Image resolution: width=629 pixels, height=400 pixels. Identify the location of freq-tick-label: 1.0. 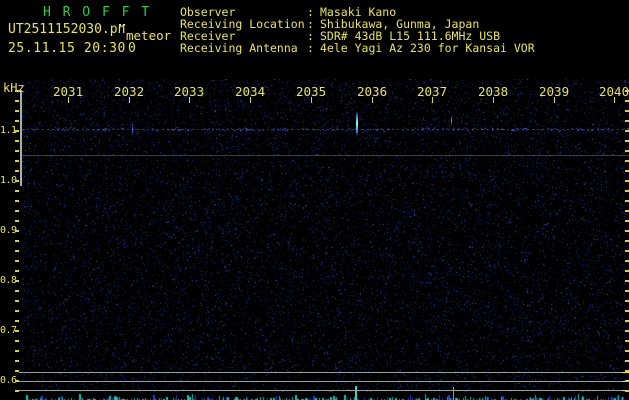
(8, 180).